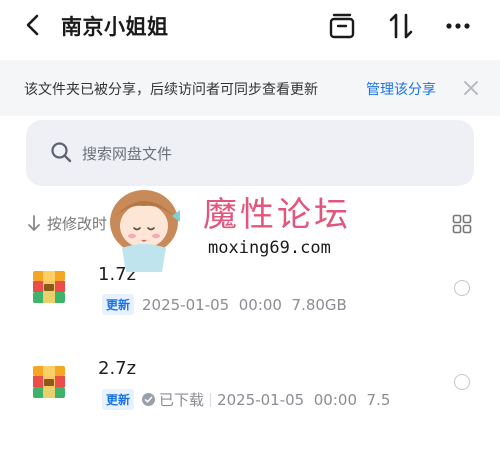  I want to click on file-name: 2.7z, so click(117, 368).